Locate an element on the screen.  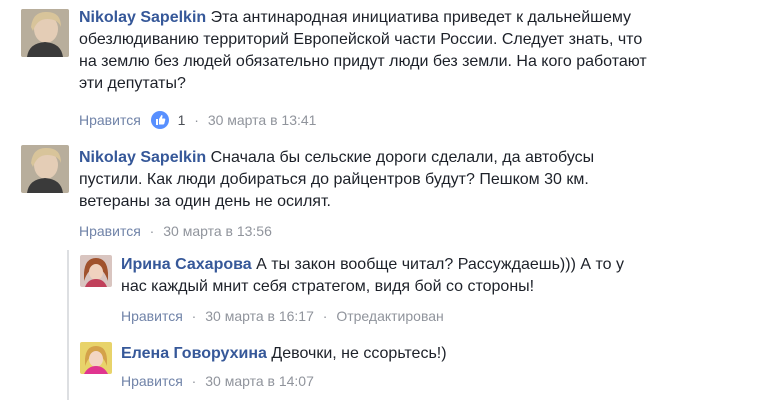
comment-actions: Нравится 1 · 30 марта в 13:41 is located at coordinates (197, 120).